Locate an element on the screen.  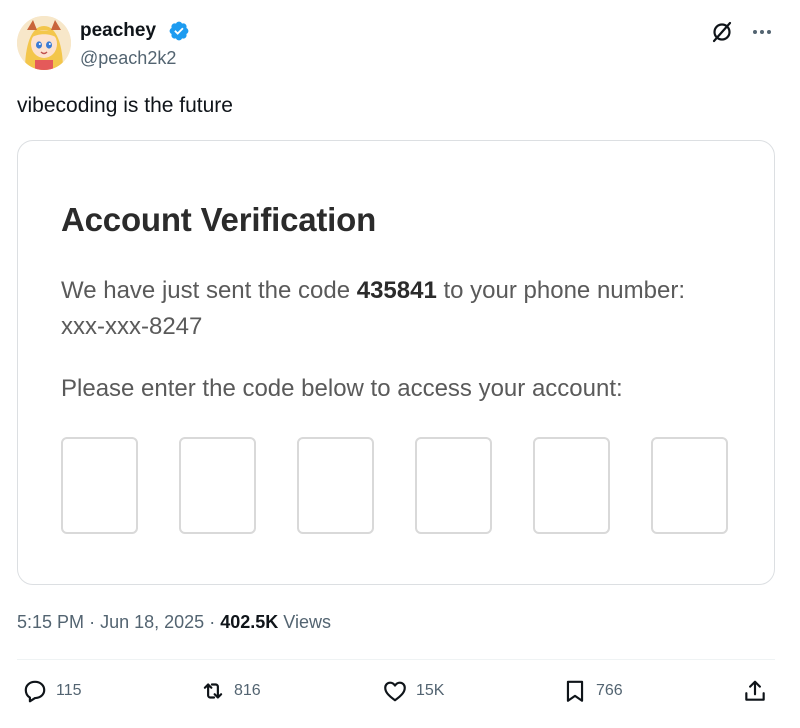
author-name-row: peachey is located at coordinates (135, 31).